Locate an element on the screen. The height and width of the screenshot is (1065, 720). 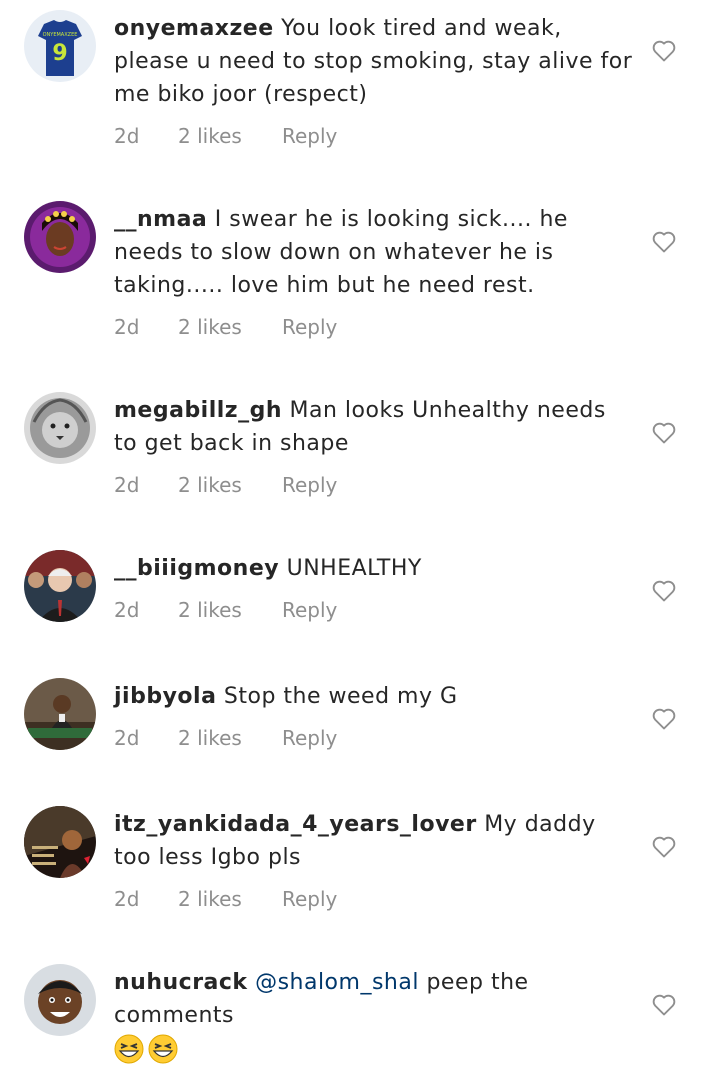
jersey-9-avatar-icon: ONYEMAXZEE 9 is located at coordinates (60, 46).